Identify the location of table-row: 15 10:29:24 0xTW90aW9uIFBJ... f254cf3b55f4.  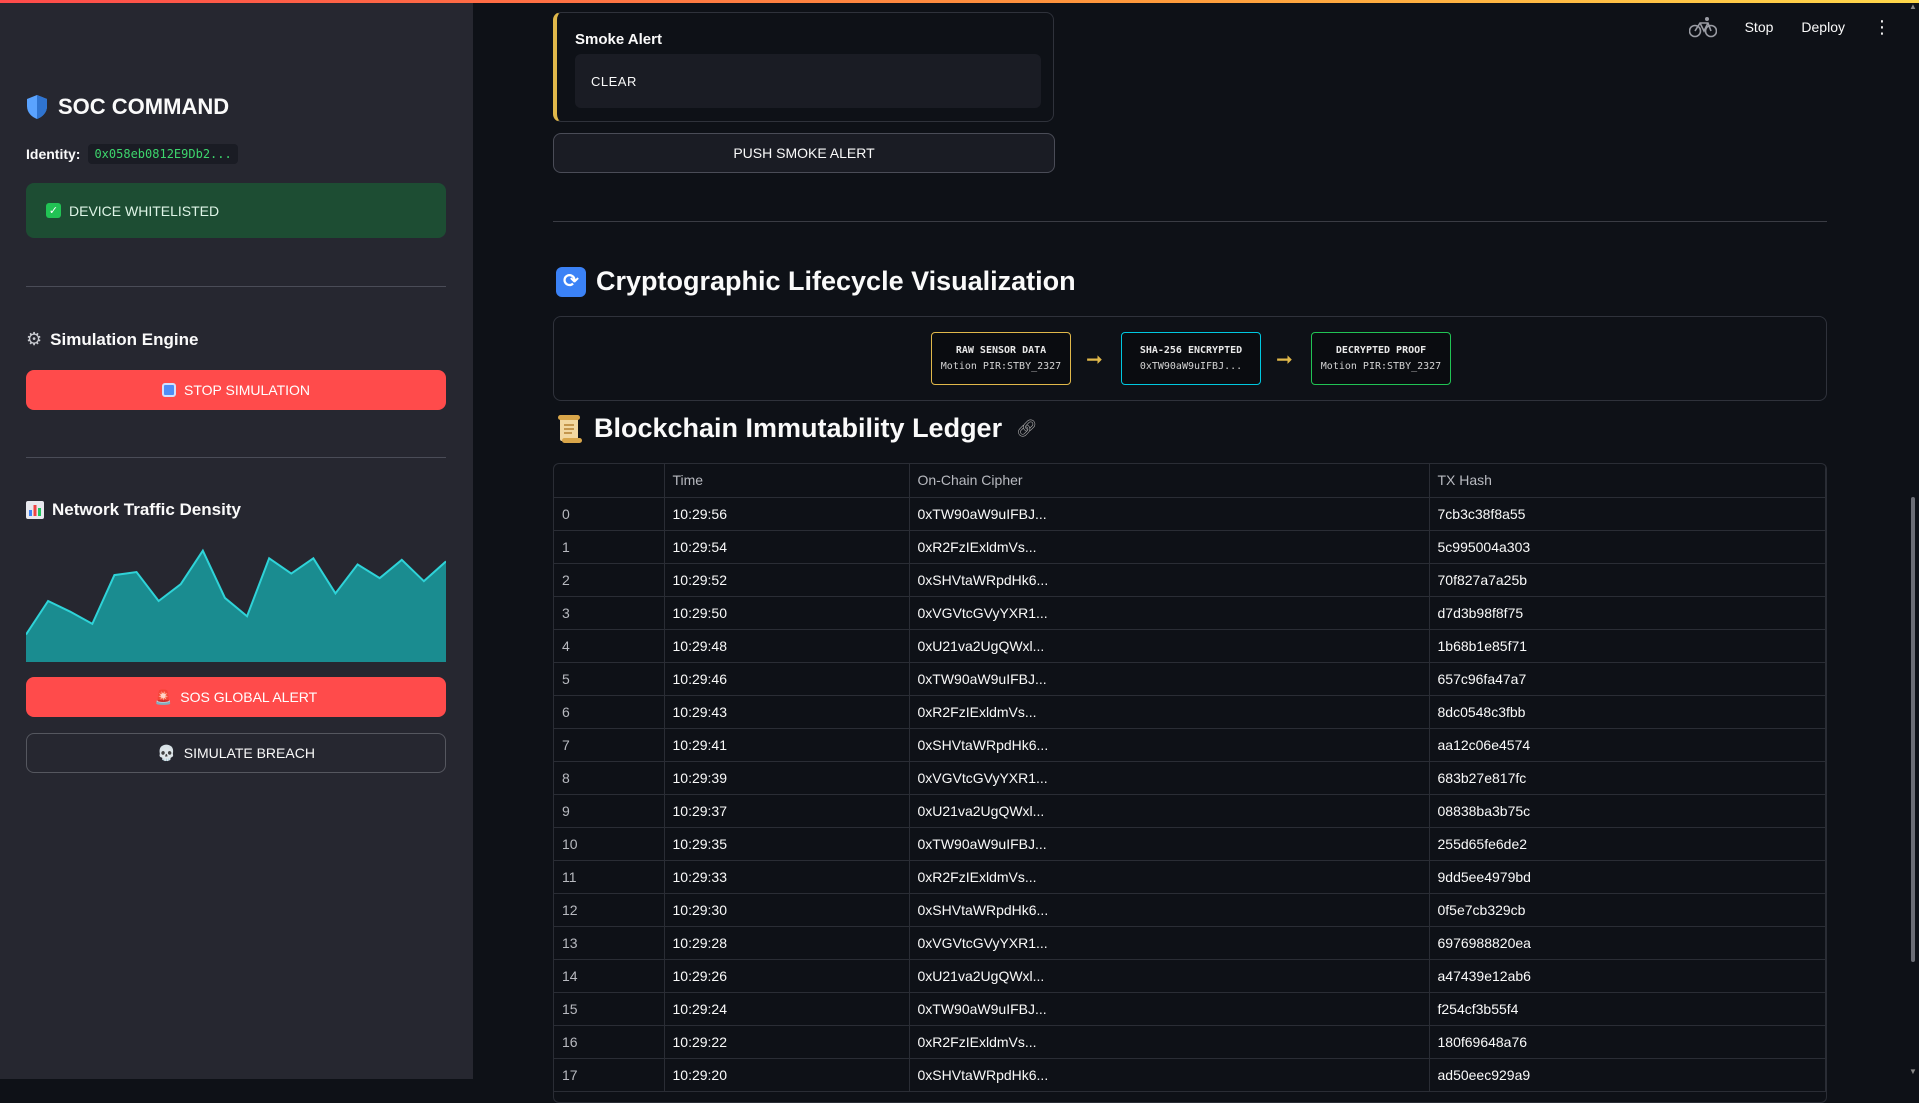
(1190, 1009).